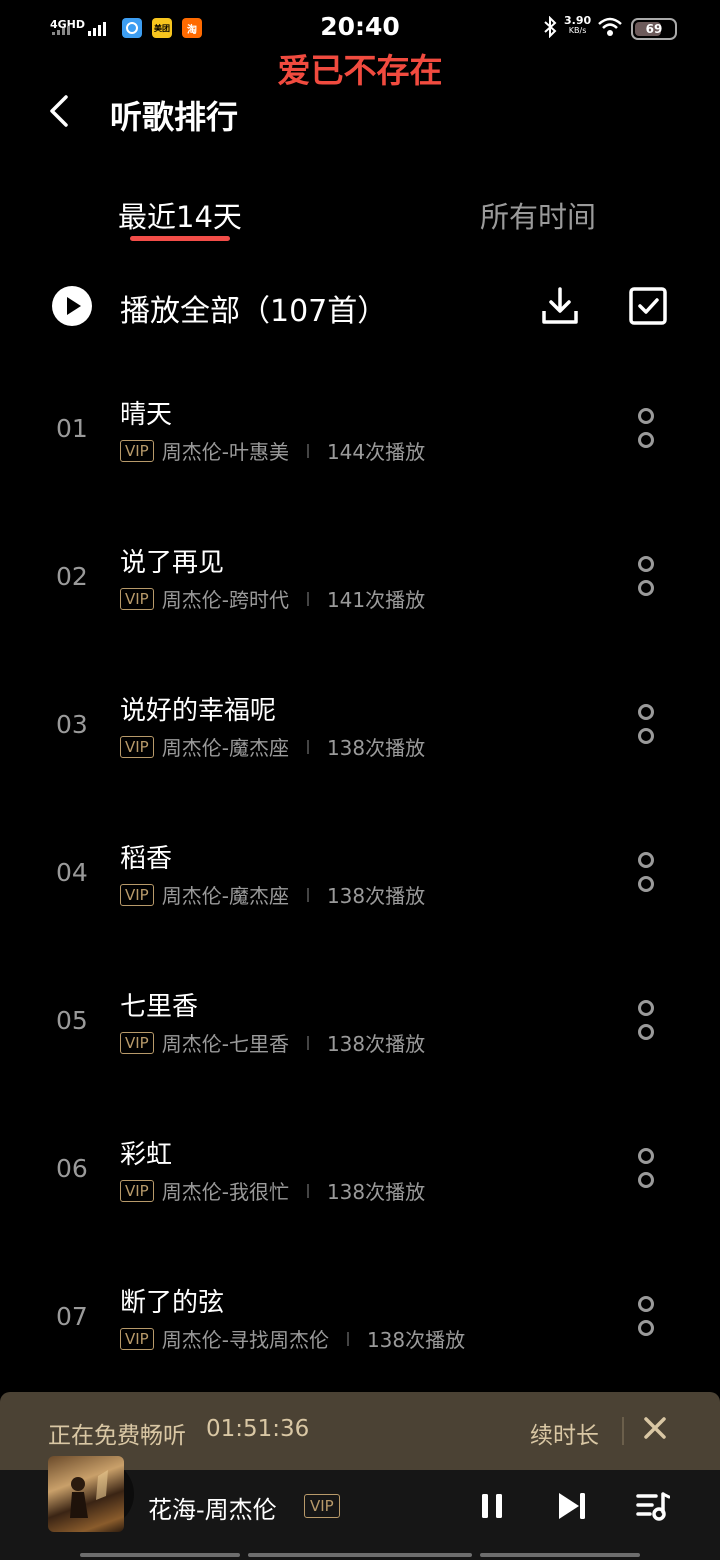 This screenshot has width=720, height=1560. I want to click on chevron-left-icon, so click(59, 111).